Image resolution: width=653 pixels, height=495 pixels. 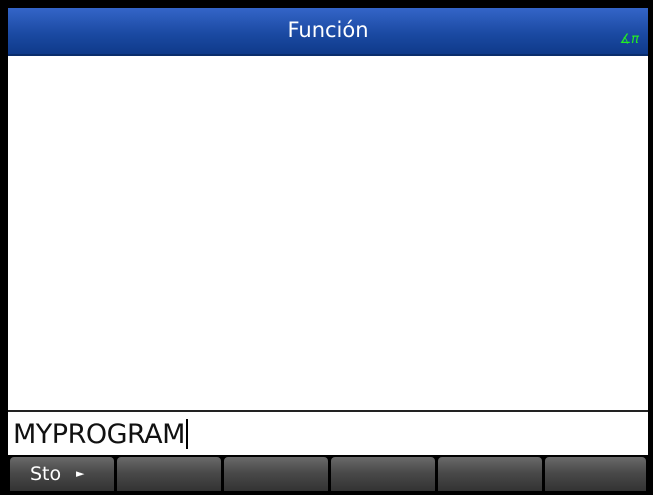 I want to click on text-cursor, so click(x=186, y=434).